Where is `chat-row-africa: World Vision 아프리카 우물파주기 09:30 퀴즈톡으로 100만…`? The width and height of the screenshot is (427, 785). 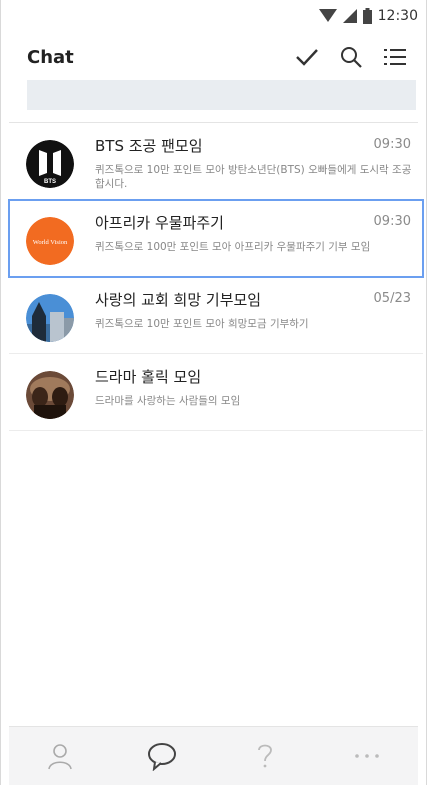 chat-row-africa: World Vision 아프리카 우물파주기 09:30 퀴즈톡으로 100만… is located at coordinates (216, 238).